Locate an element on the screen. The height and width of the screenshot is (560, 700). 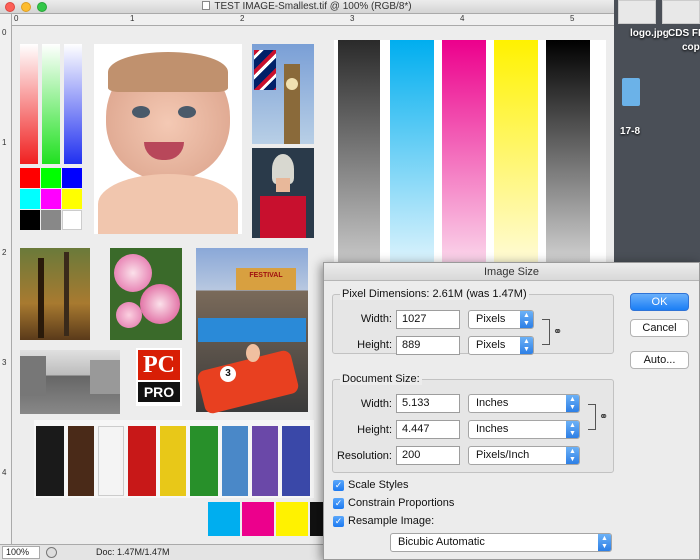
doc-width-unit-value: Inches is located at coordinates (492, 403).